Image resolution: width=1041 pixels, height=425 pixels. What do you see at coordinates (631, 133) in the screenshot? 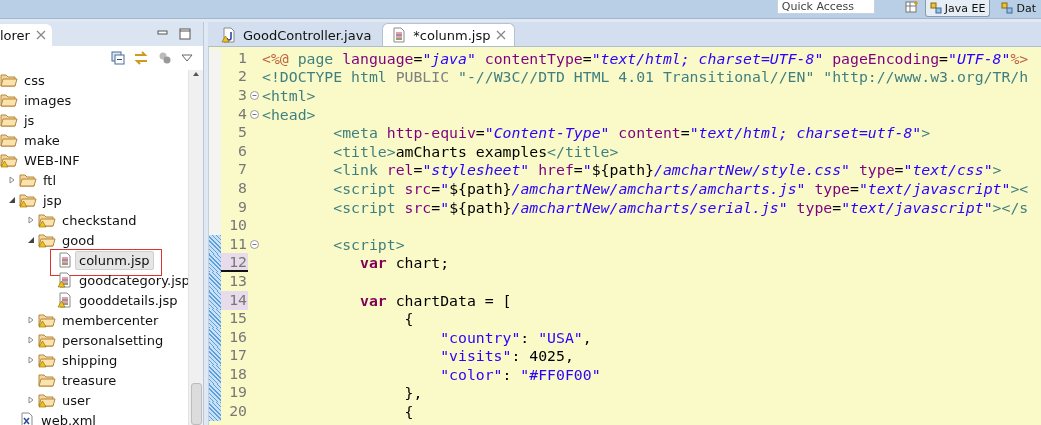
I see `code-line: <meta http-equiv="Content-Type" content="text/html; charset=utf-8">` at bounding box center [631, 133].